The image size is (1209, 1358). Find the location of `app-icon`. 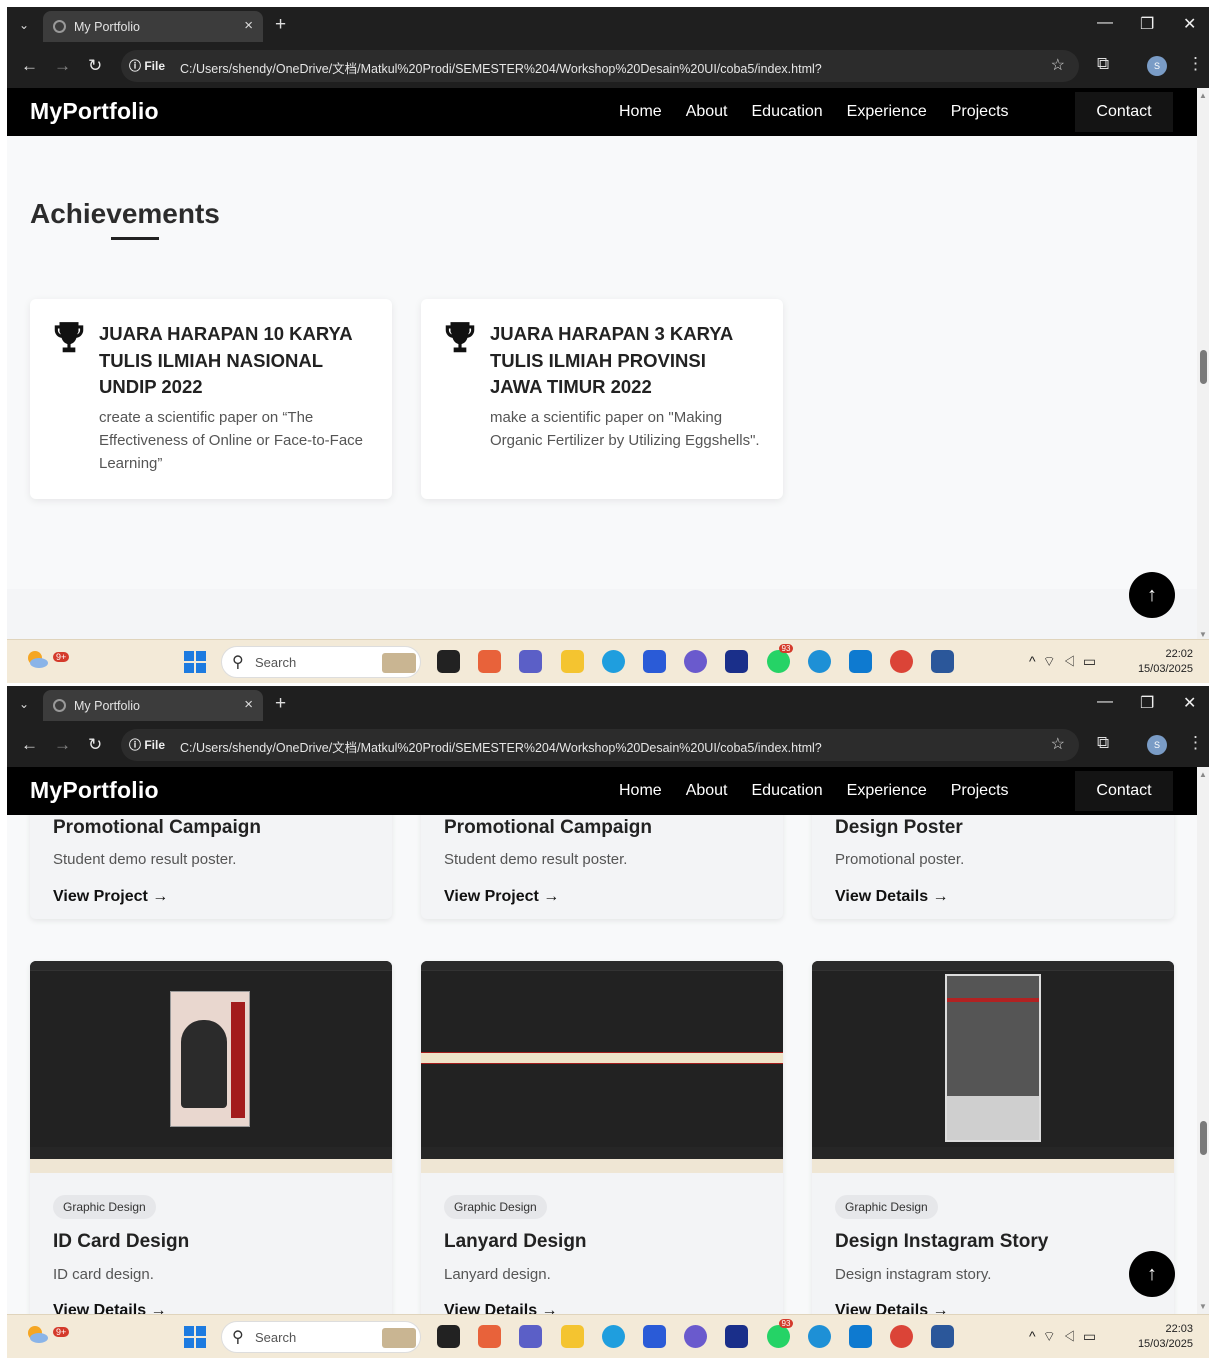

app-icon is located at coordinates (696, 661).